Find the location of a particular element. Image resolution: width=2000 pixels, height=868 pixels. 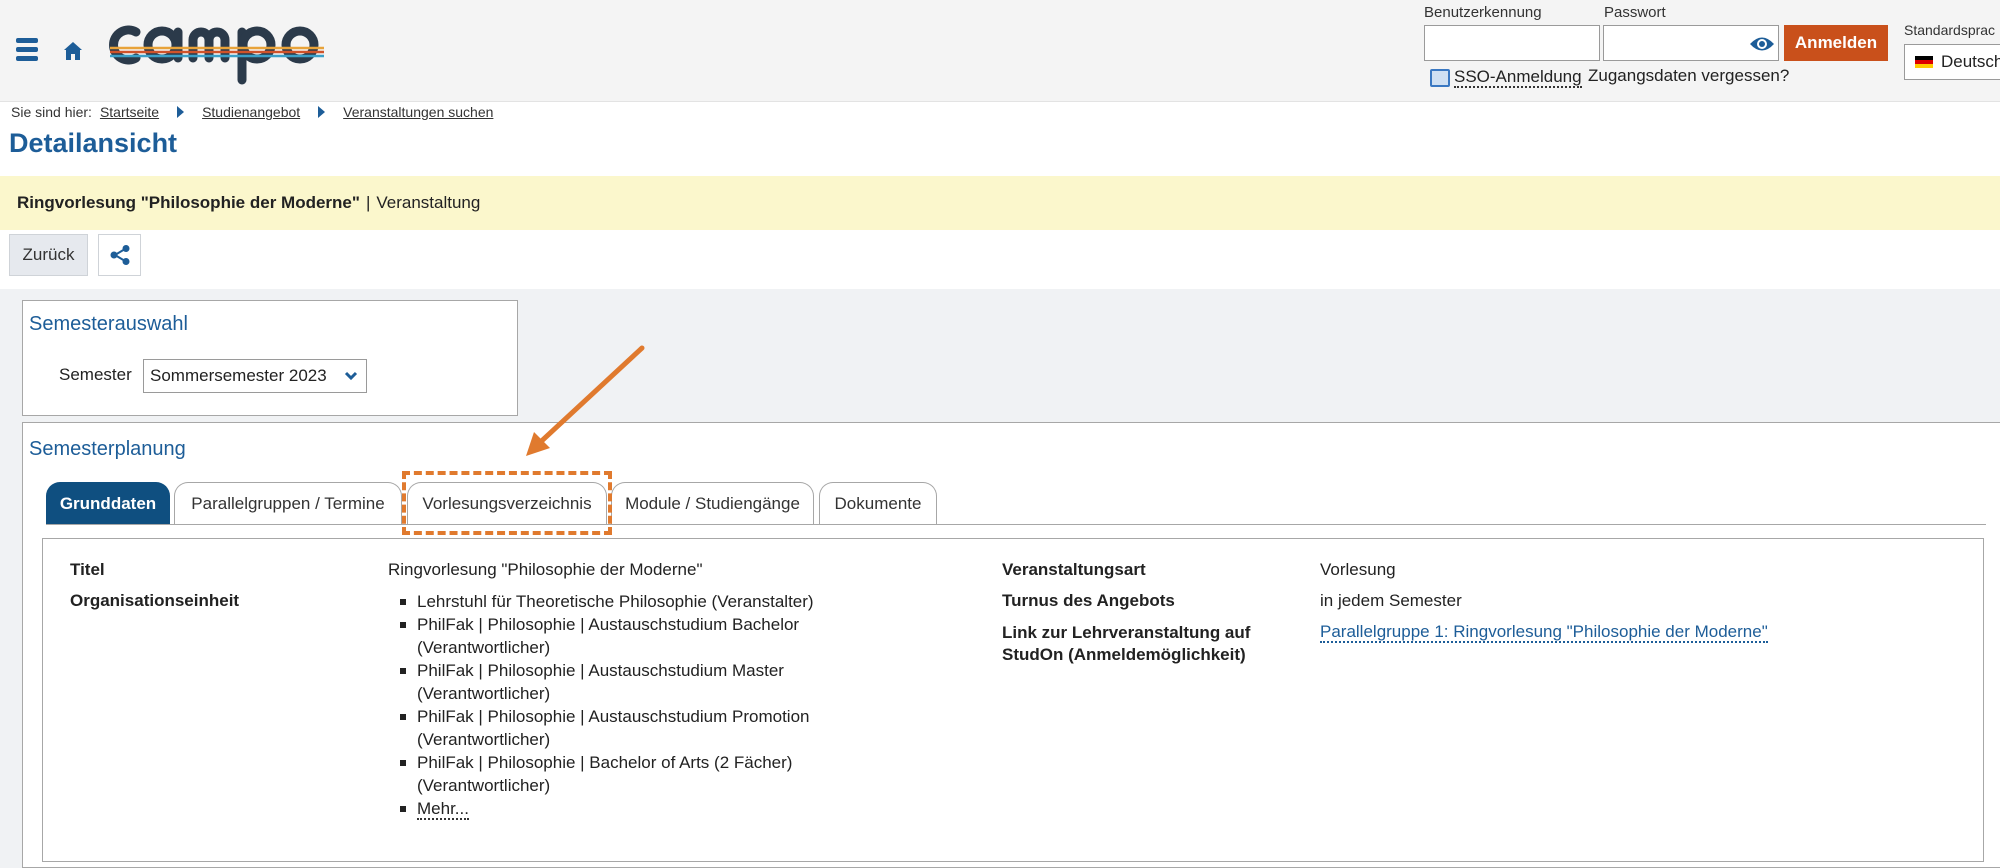

breadcrumb-studienangebot: Studienangebot is located at coordinates (251, 112).